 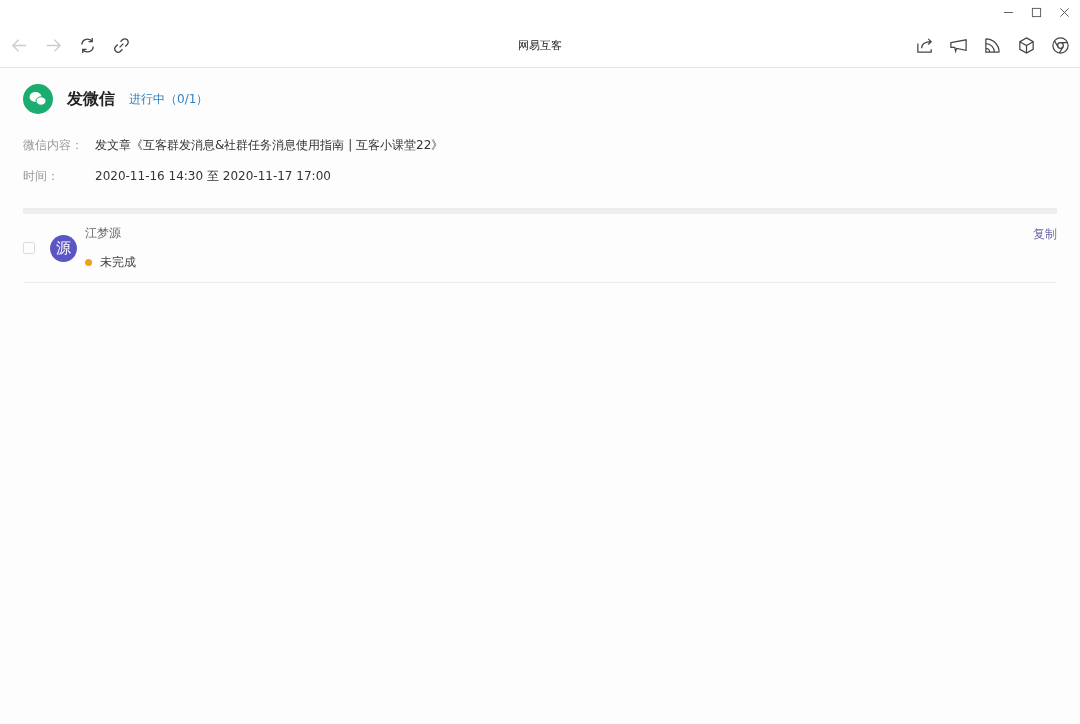 I want to click on task-title: 发微信, so click(x=91, y=99).